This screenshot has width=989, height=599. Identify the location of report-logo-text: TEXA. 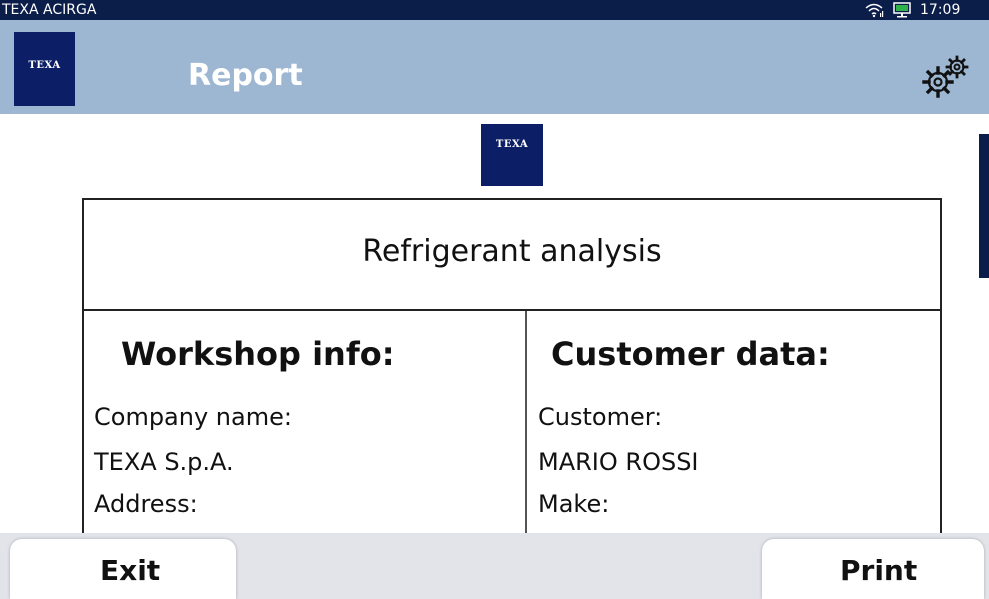
(512, 144).